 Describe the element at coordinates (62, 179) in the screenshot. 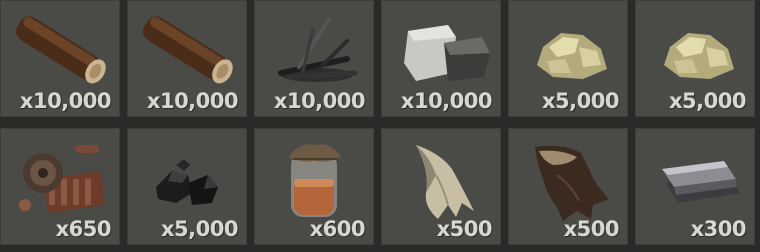

I see `scrap-metal-parts-icon` at that location.